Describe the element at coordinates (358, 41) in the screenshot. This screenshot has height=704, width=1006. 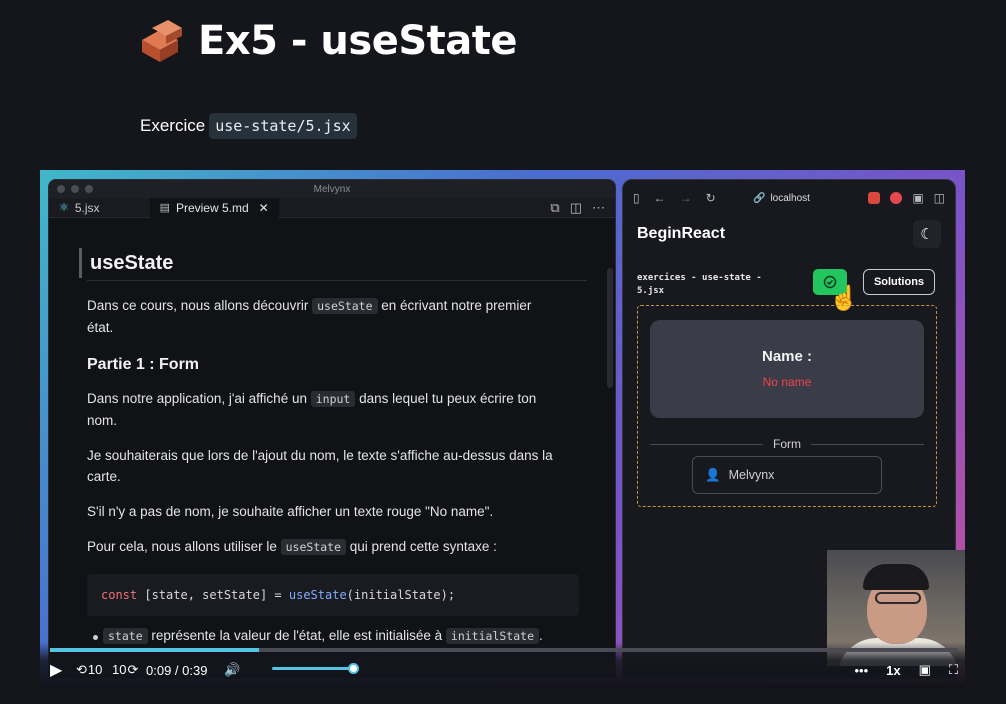
I see `title-text: Ex5 - useState` at that location.